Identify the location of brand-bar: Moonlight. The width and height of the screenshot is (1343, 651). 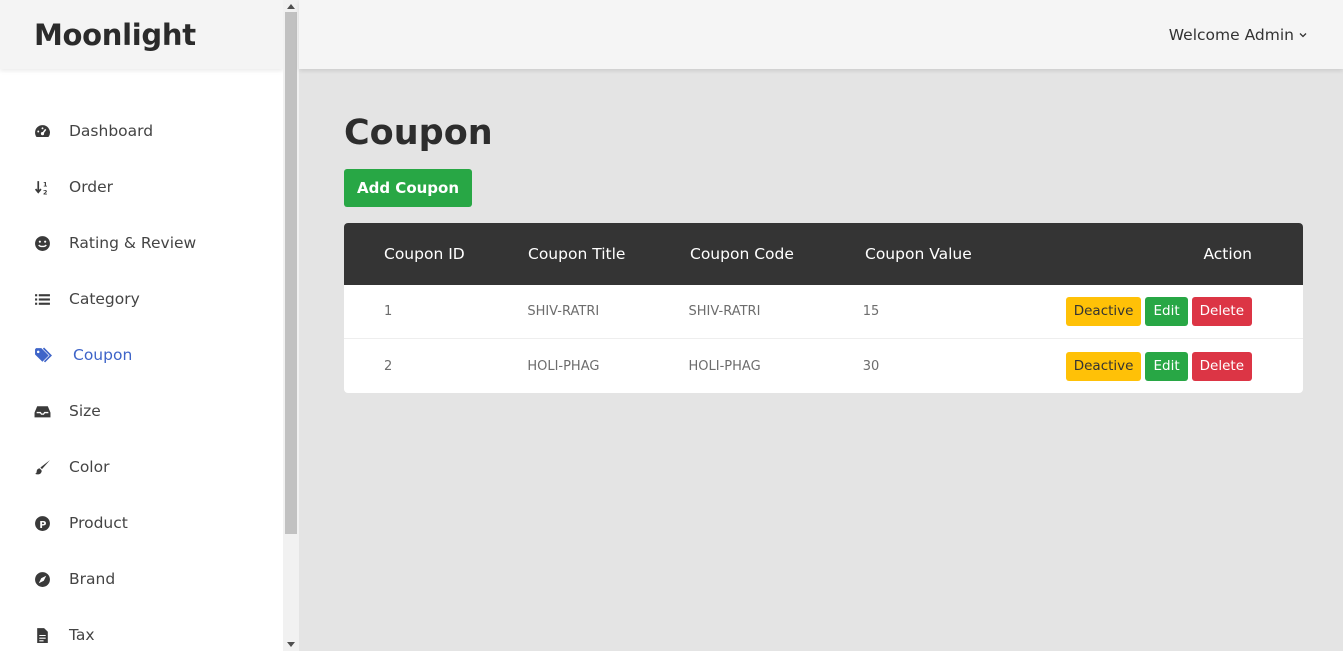
(141, 34).